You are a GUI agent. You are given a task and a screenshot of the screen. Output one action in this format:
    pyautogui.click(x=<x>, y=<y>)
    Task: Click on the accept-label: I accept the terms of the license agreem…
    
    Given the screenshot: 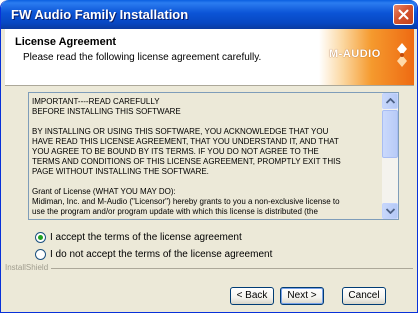 What is the action you would take?
    pyautogui.click(x=146, y=237)
    